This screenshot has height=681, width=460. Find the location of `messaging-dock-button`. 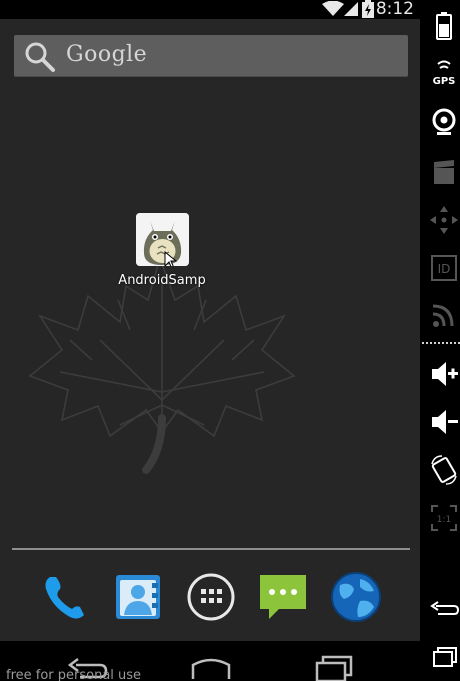

messaging-dock-button is located at coordinates (283, 597).